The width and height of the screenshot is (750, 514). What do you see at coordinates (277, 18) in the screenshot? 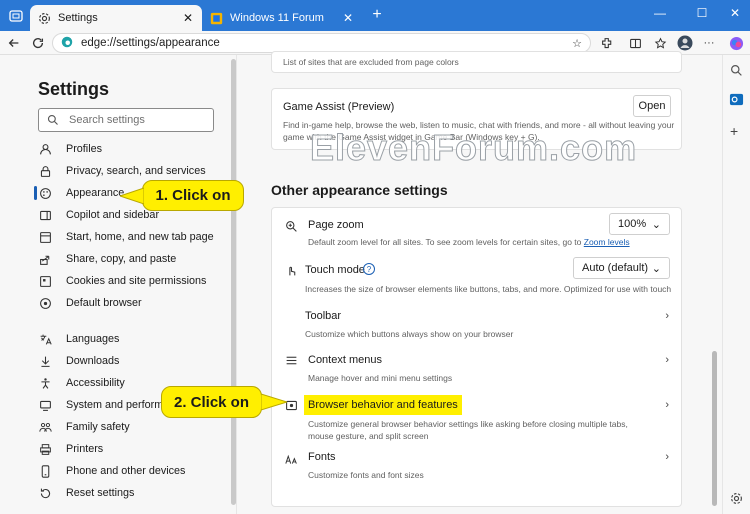
I see `tab-label: Windows 11 Forum` at bounding box center [277, 18].